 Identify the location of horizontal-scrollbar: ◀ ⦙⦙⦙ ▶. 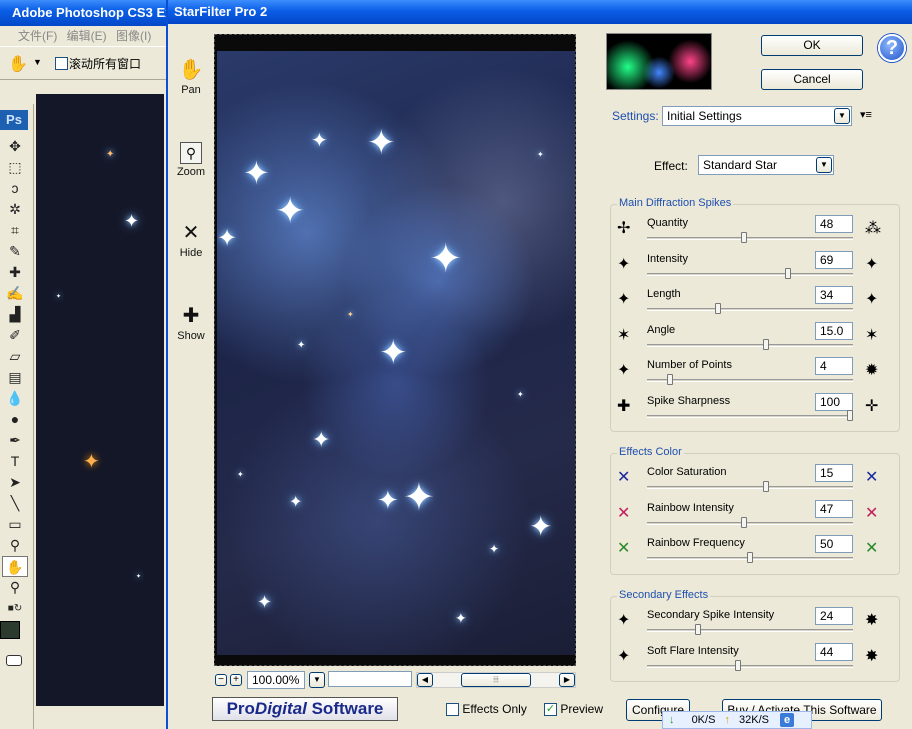
(496, 680).